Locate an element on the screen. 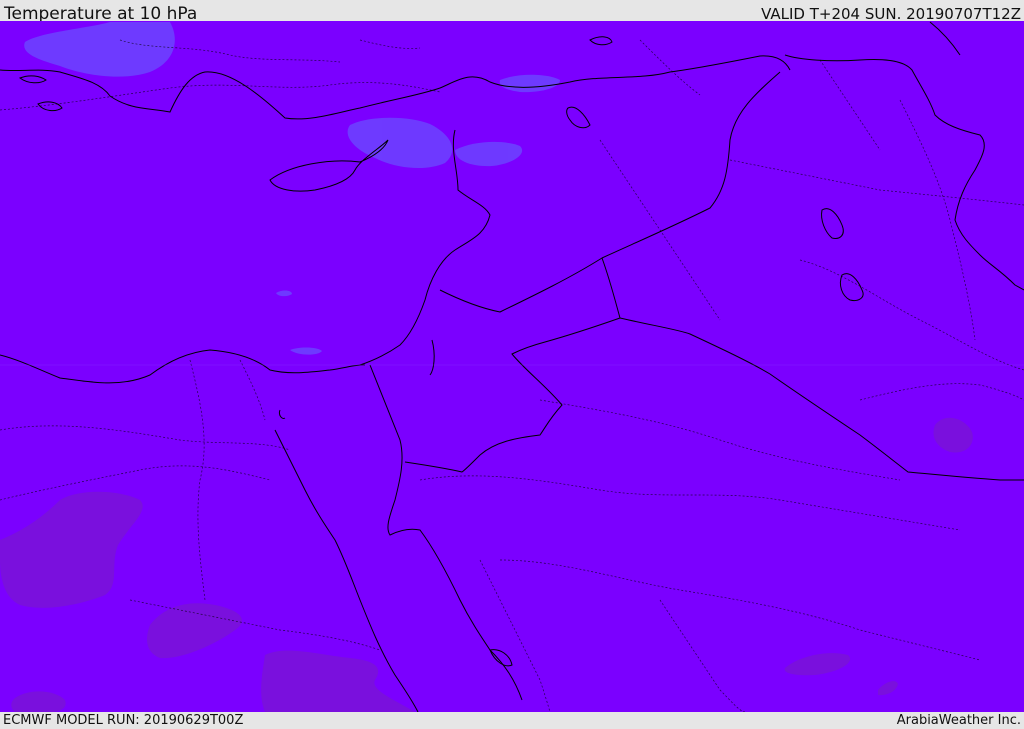 The width and height of the screenshot is (1024, 729). credit: ArabiaWeather Inc. is located at coordinates (958, 720).